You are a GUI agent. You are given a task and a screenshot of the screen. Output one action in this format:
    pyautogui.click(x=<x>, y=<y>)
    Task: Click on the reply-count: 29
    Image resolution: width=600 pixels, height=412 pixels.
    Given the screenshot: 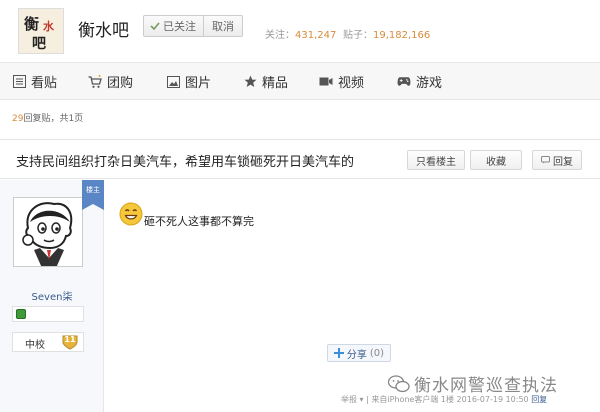 What is the action you would take?
    pyautogui.click(x=18, y=119)
    